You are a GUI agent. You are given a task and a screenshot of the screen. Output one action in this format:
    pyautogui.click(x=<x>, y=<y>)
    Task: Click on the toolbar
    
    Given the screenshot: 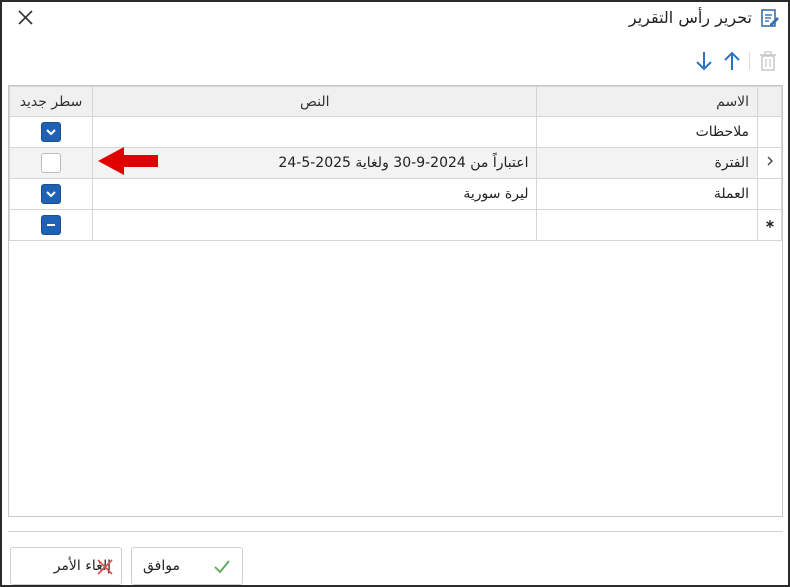 What is the action you would take?
    pyautogui.click(x=395, y=61)
    